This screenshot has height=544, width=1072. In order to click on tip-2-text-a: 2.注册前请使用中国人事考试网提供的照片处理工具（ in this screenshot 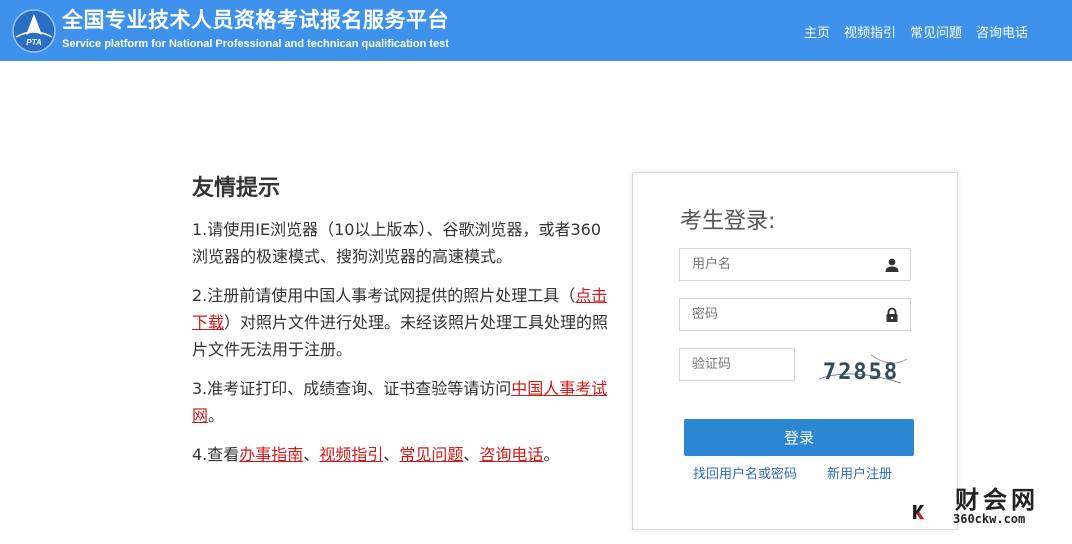, I will do `click(384, 295)`.